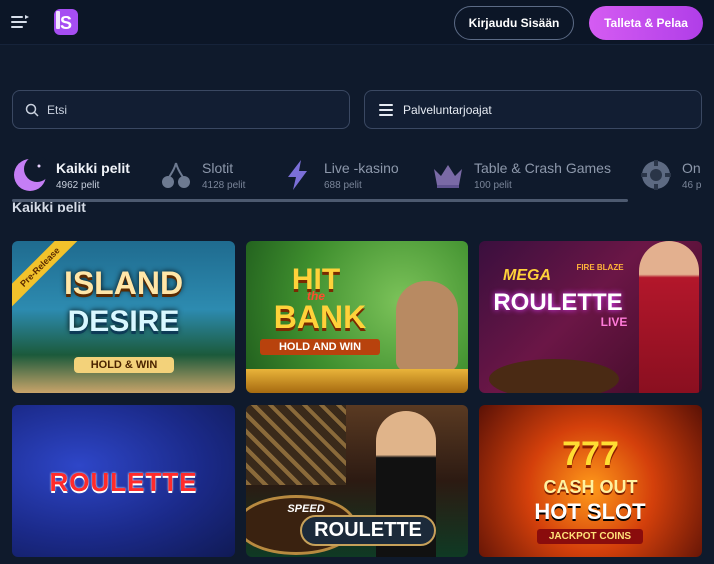  What do you see at coordinates (590, 317) in the screenshot?
I see `game-tile: MEGA FIRE BLAZE ROULETTE LIVE` at bounding box center [590, 317].